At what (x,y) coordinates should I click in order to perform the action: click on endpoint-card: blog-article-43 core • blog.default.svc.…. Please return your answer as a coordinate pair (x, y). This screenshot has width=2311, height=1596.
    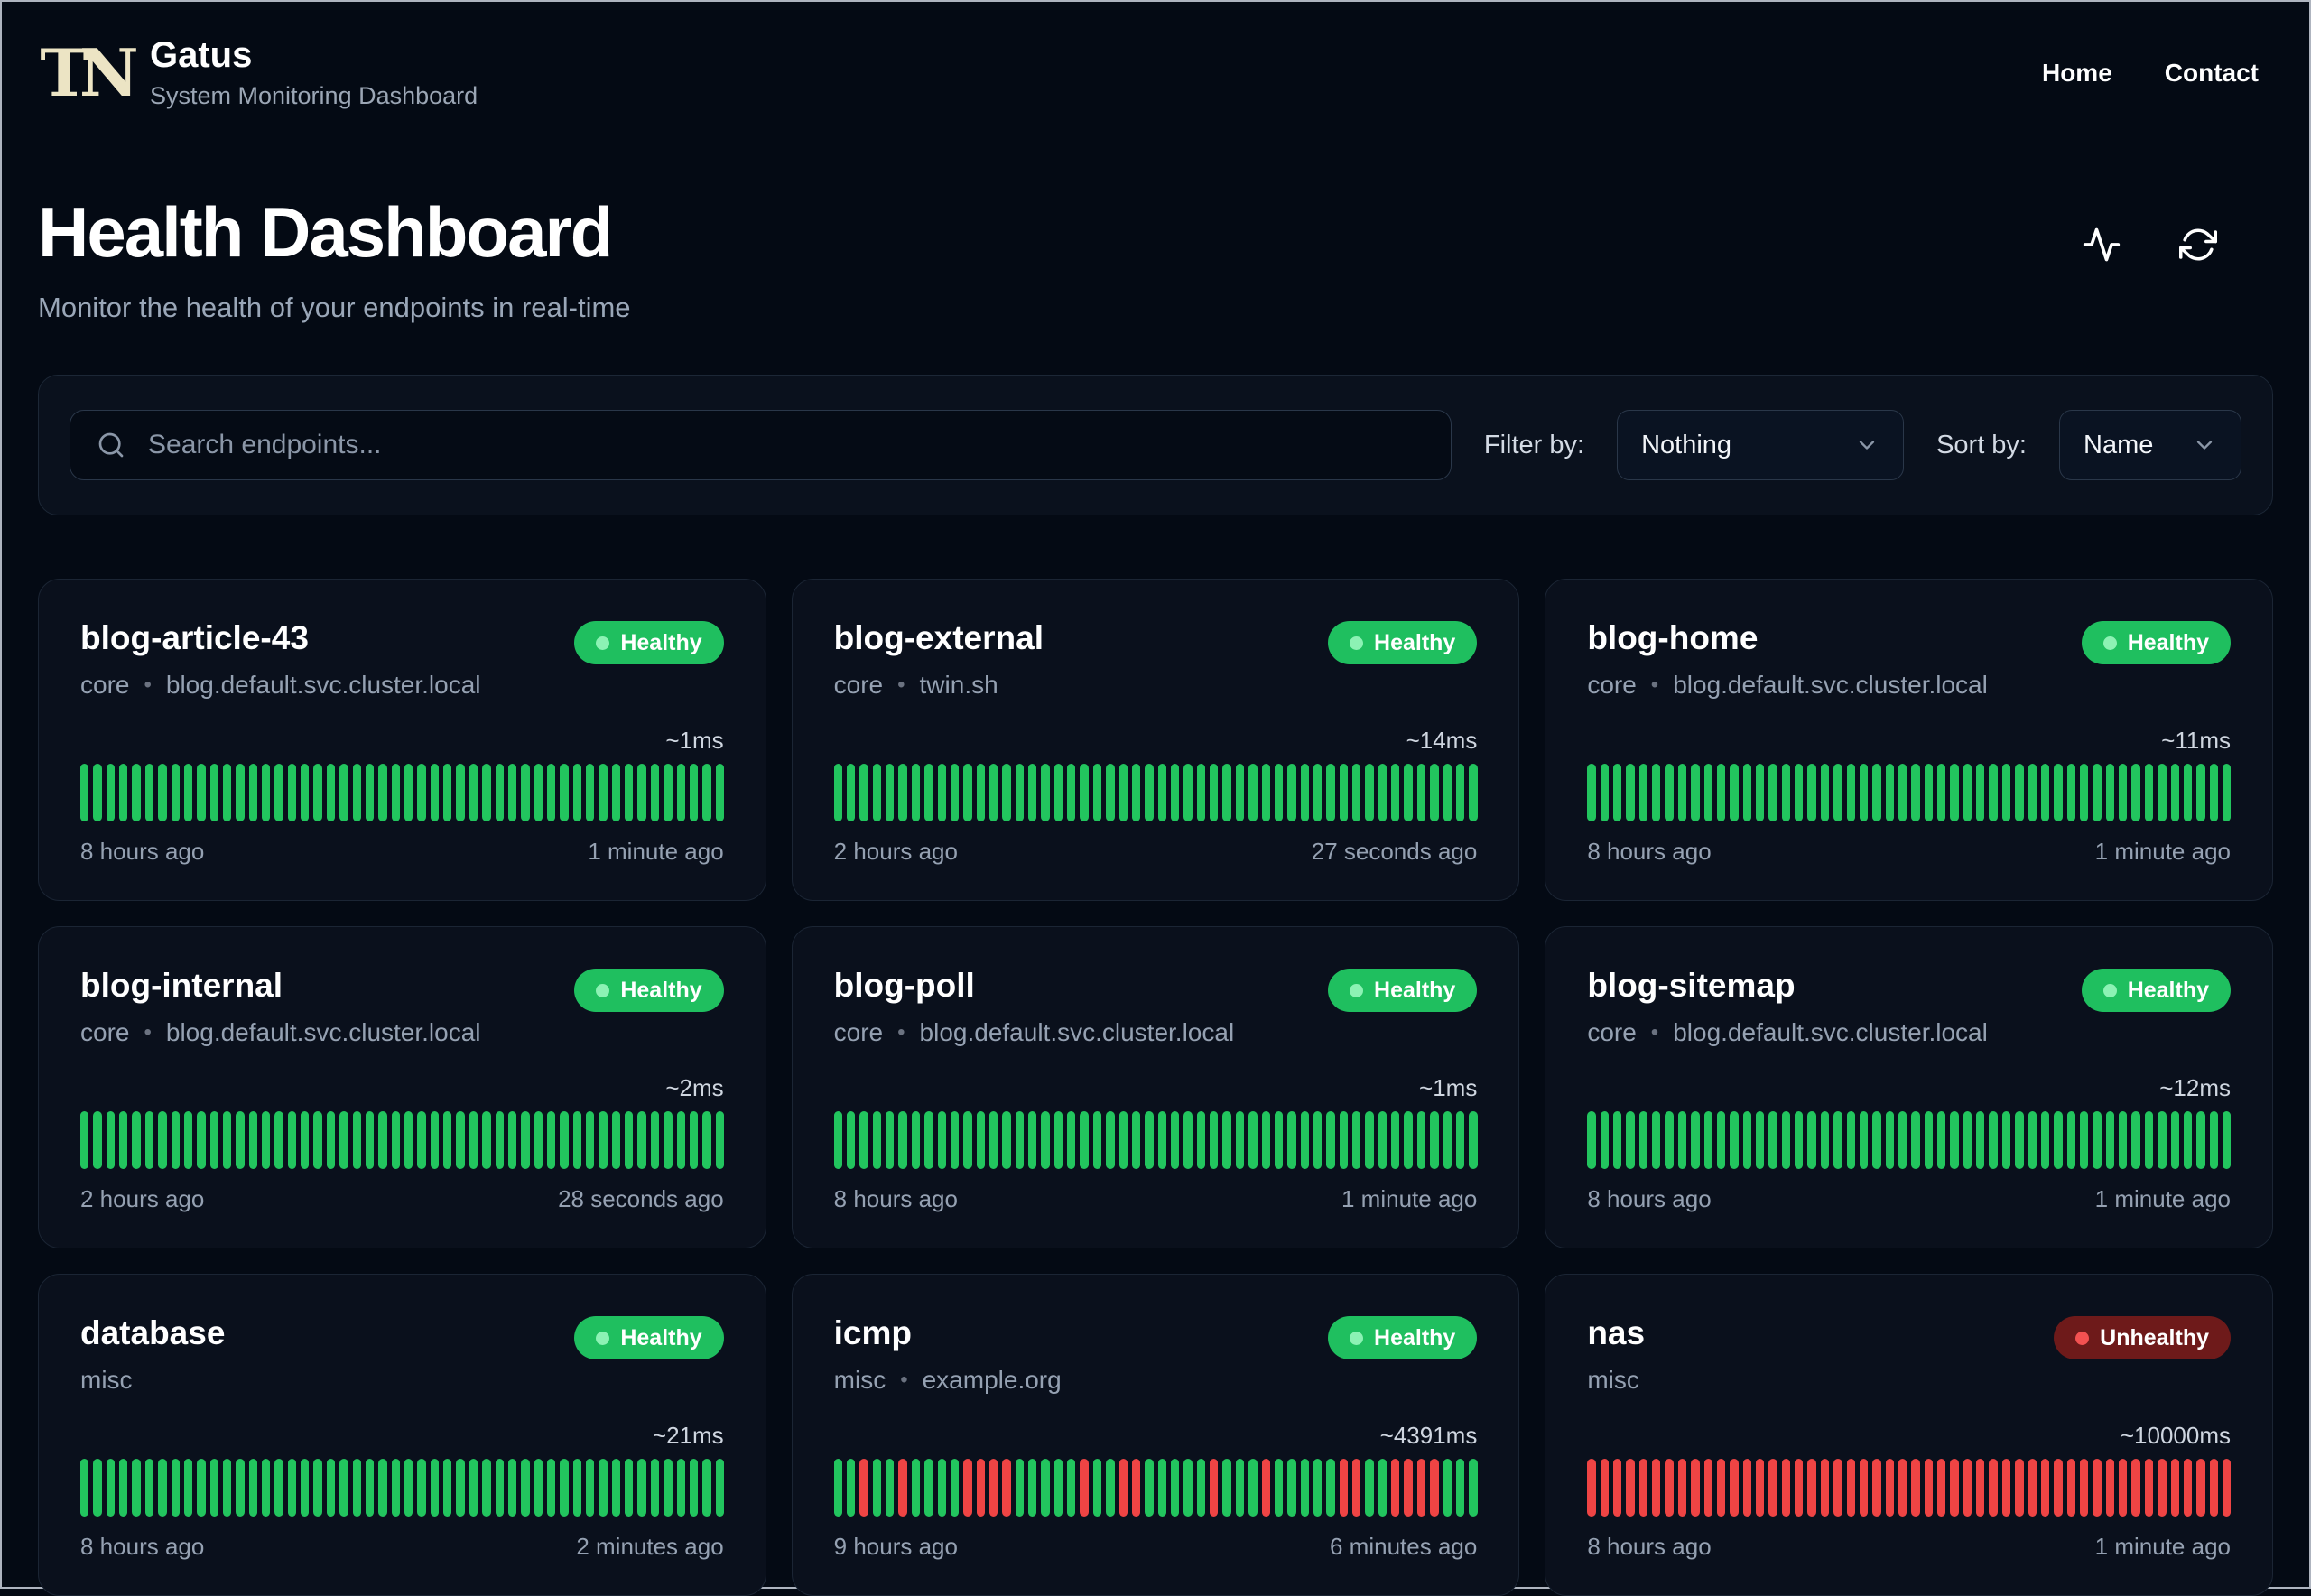
    Looking at the image, I should click on (402, 740).